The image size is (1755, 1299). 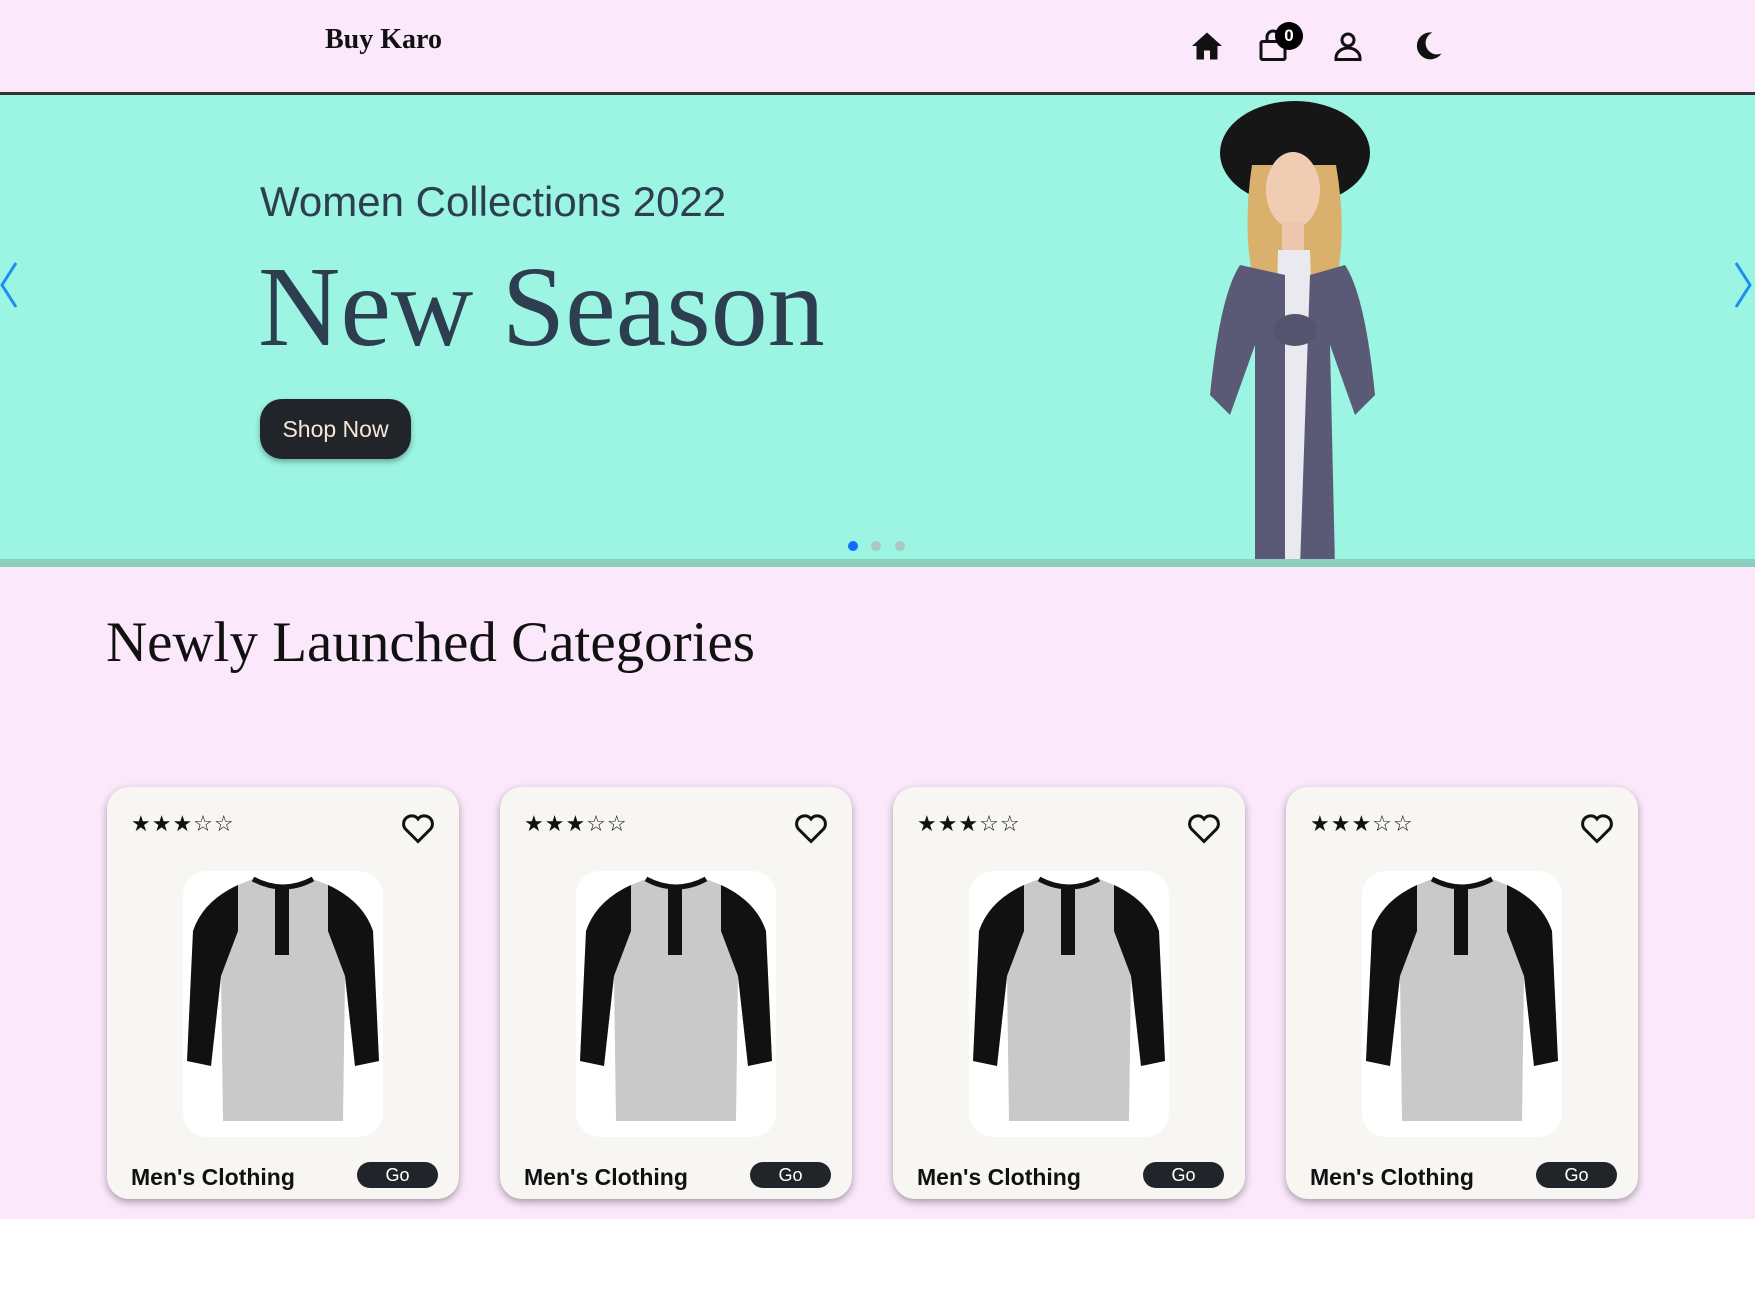 I want to click on cart-count-badge: 0, so click(x=1289, y=36).